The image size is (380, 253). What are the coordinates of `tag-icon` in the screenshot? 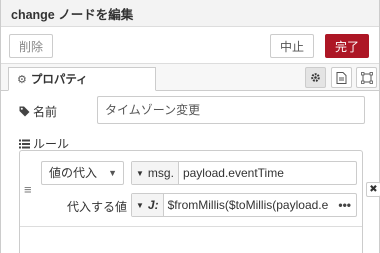 It's located at (24, 111).